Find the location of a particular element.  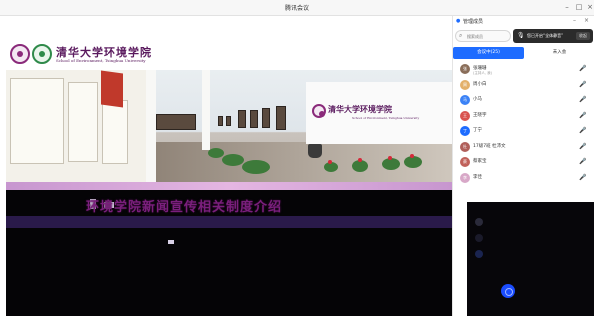

slide-divider-strip is located at coordinates (229, 186).